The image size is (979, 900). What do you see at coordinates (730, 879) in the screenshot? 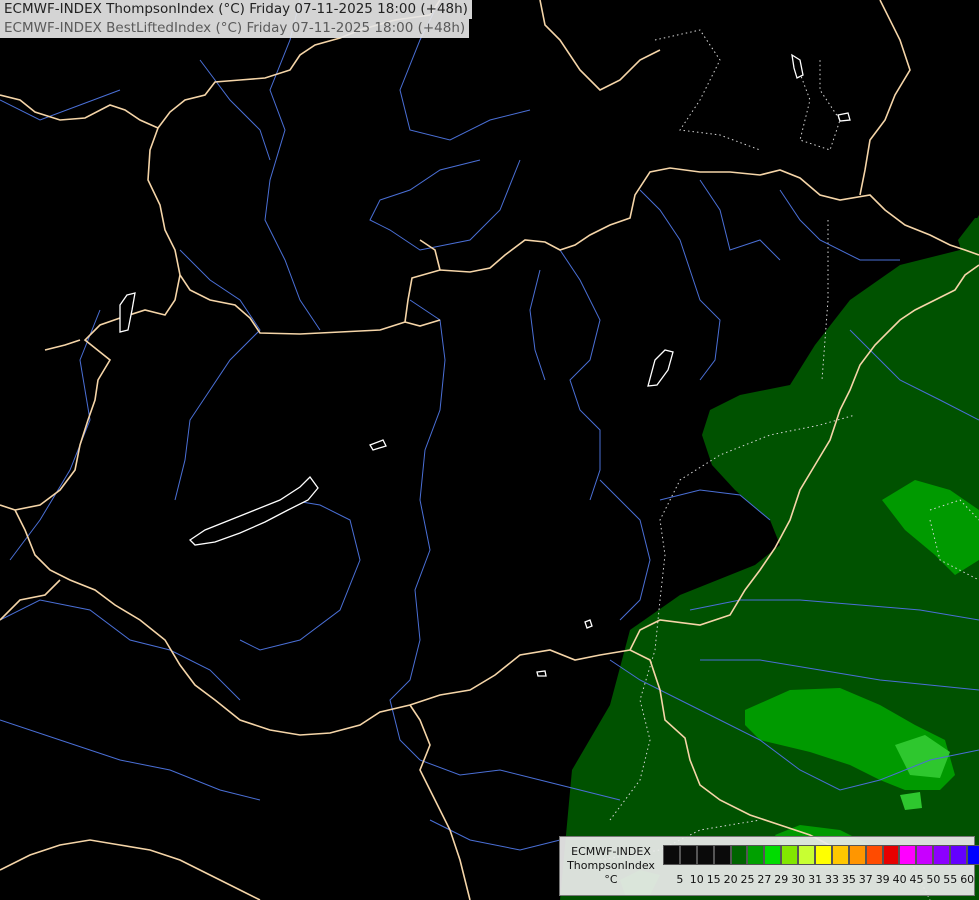
I see `legend-tick-label: 20` at bounding box center [730, 879].